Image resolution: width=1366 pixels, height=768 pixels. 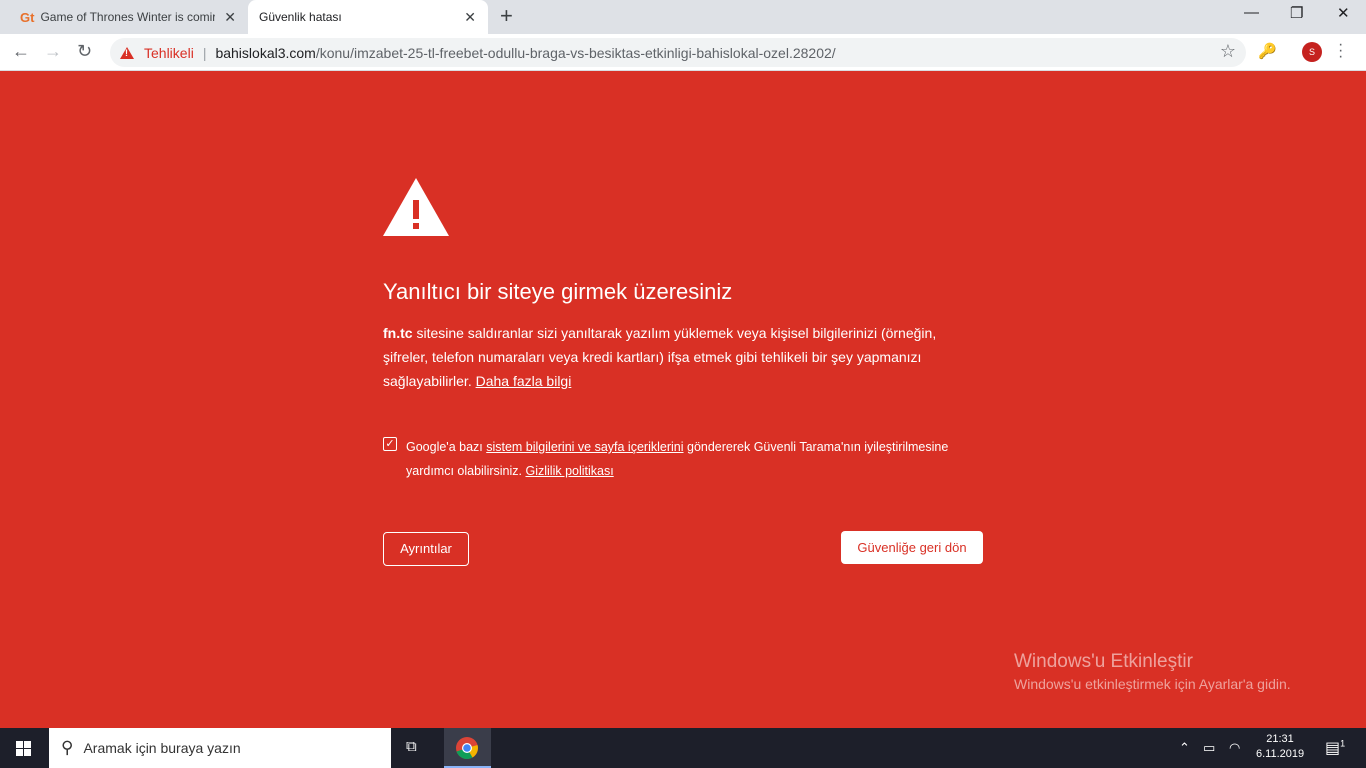 What do you see at coordinates (390, 444) in the screenshot?
I see `checkbox-checked-icon: ✓` at bounding box center [390, 444].